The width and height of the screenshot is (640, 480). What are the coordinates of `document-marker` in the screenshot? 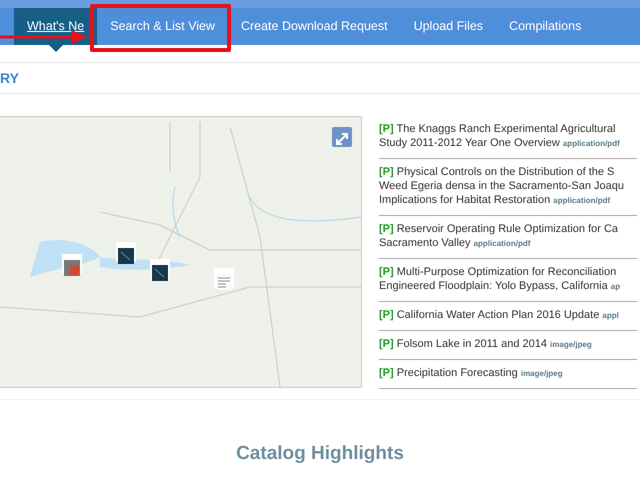 It's located at (224, 278).